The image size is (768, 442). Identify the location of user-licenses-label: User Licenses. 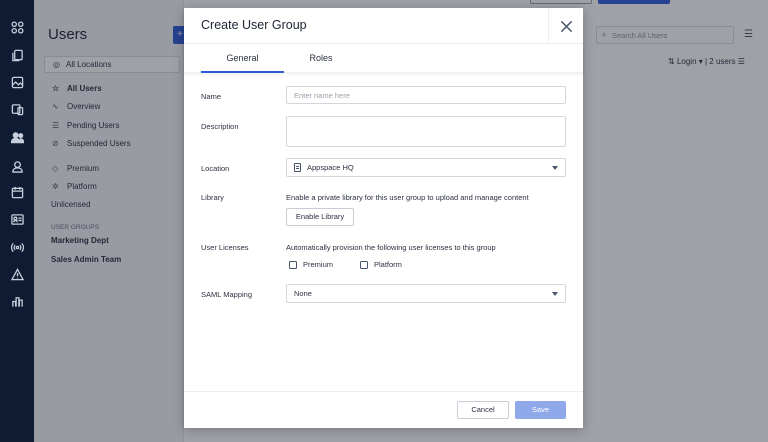
(225, 247).